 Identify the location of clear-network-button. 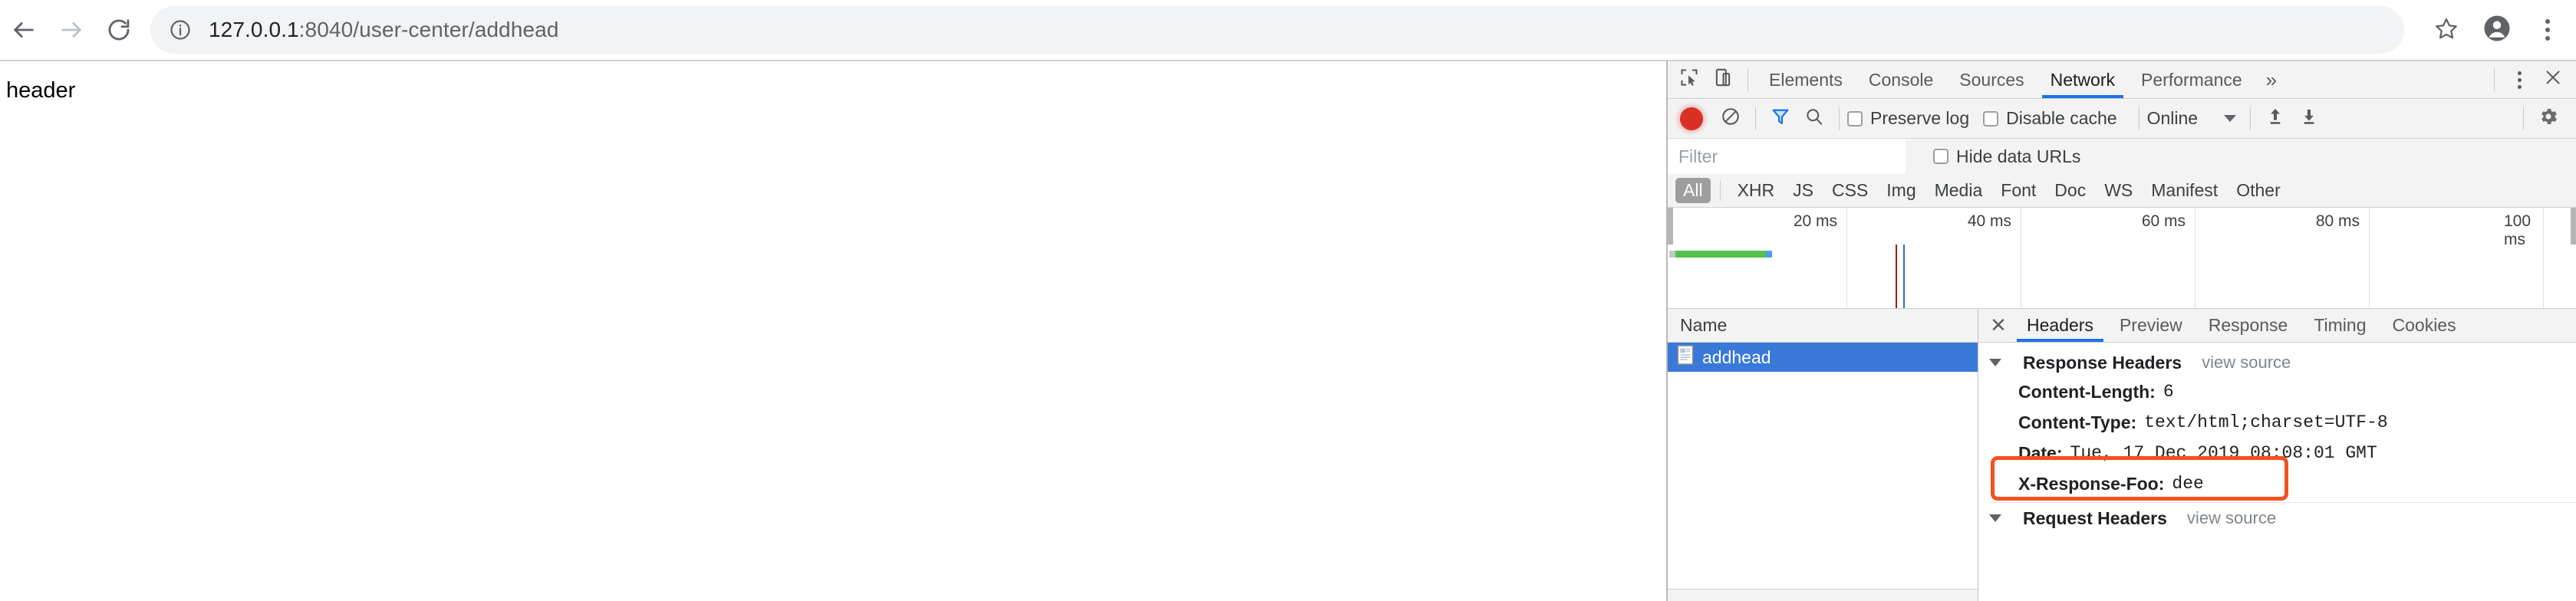
(1731, 119).